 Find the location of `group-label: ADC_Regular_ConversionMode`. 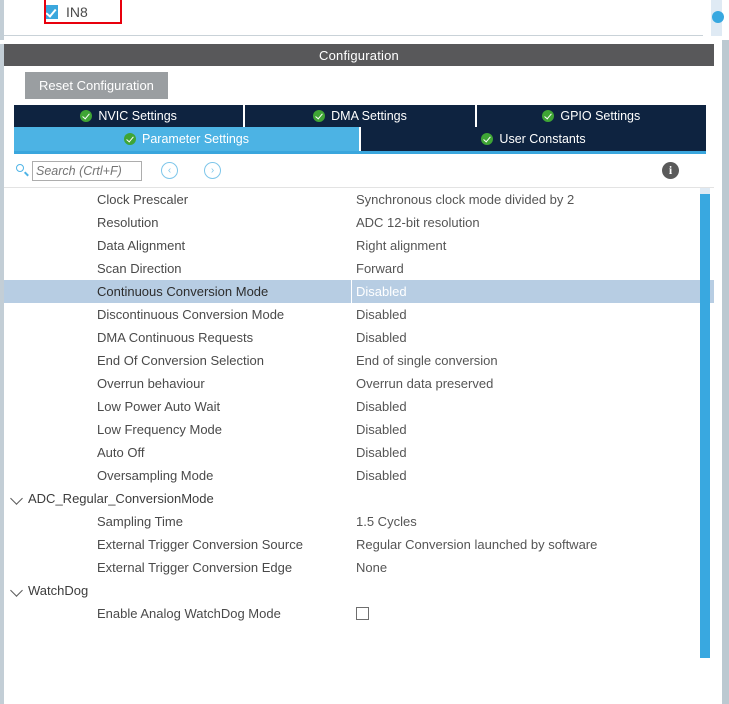

group-label: ADC_Regular_ConversionMode is located at coordinates (121, 498).